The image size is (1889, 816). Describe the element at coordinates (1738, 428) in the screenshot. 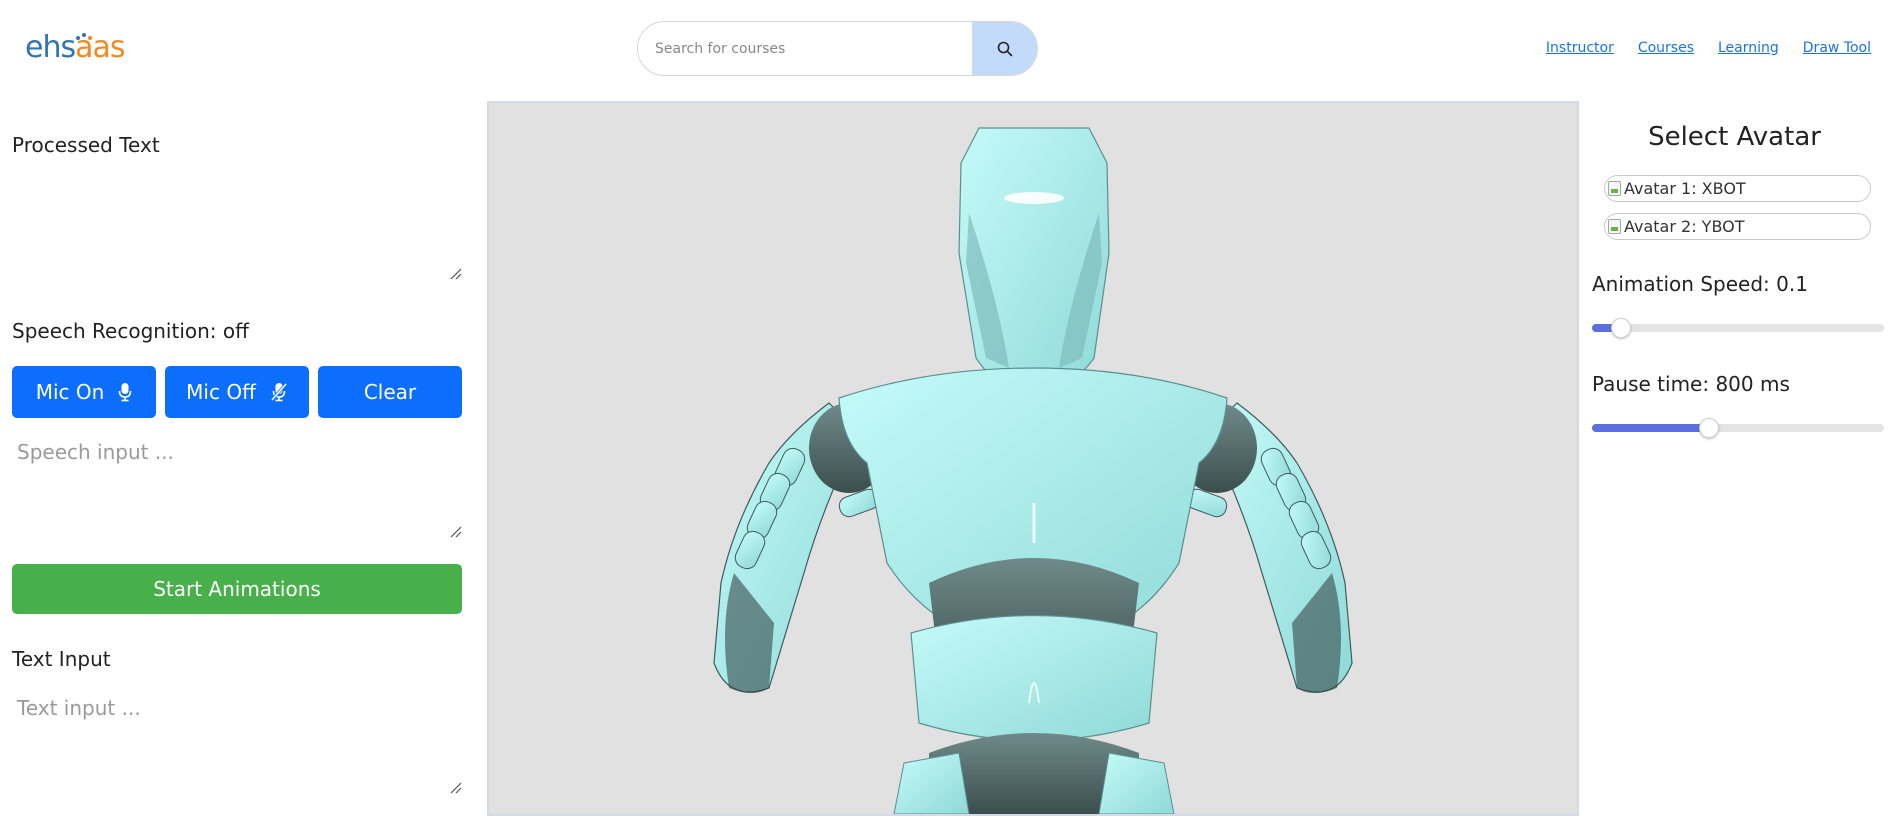

I see `pause-time-slider` at that location.